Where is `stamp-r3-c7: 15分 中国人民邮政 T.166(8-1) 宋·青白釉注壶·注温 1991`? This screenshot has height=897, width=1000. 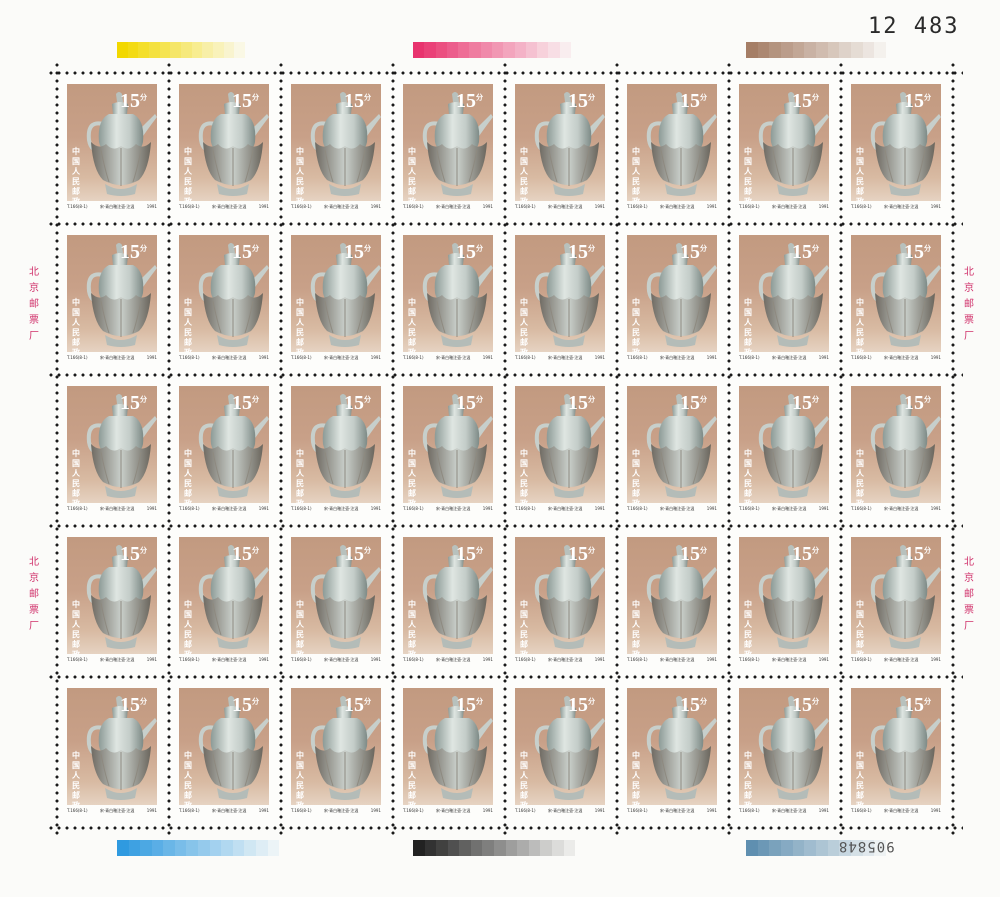
stamp-r3-c7: 15分 中国人民邮政 T.166(8-1) 宋·青白釉注壶·注温 1991 is located at coordinates (784, 450).